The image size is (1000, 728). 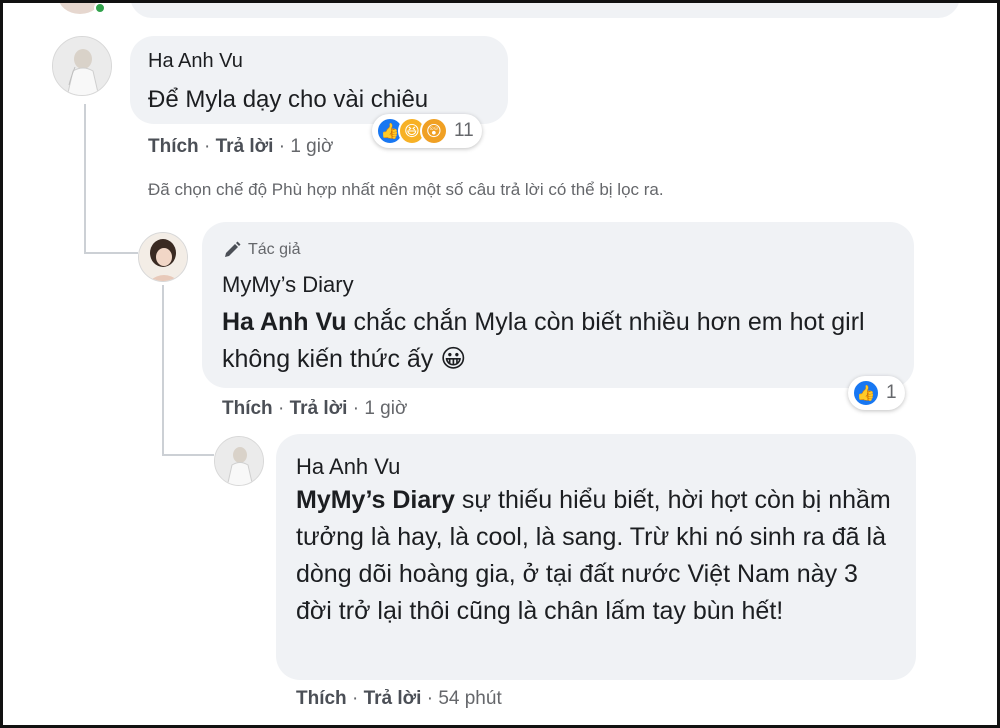 I want to click on reaction-summary: 👍 1, so click(x=876, y=393).